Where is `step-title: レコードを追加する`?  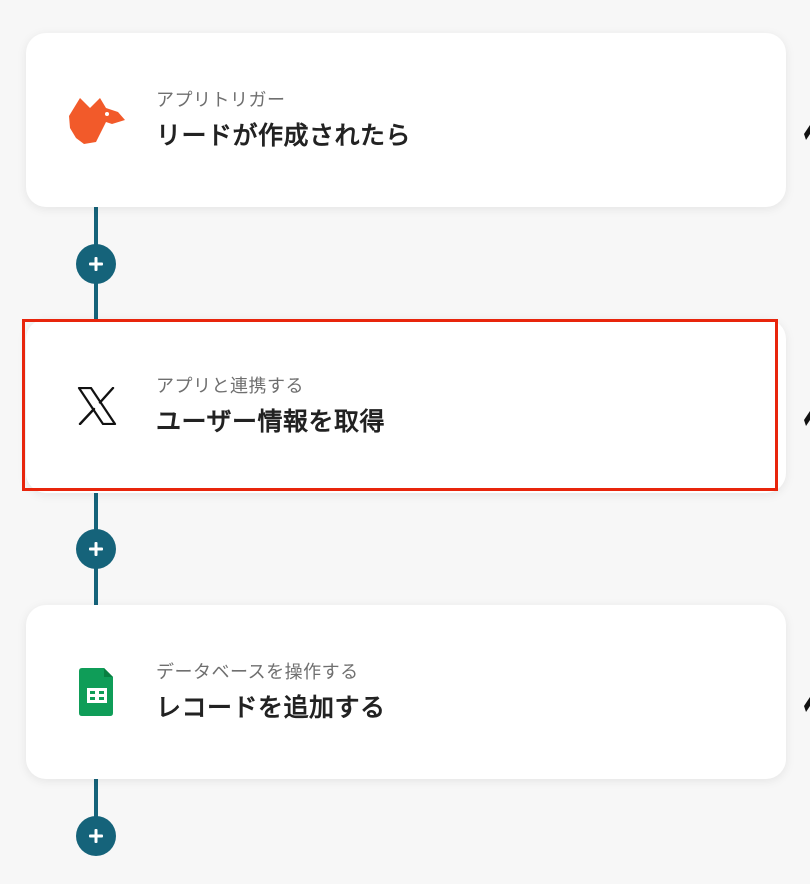 step-title: レコードを追加する is located at coordinates (271, 707).